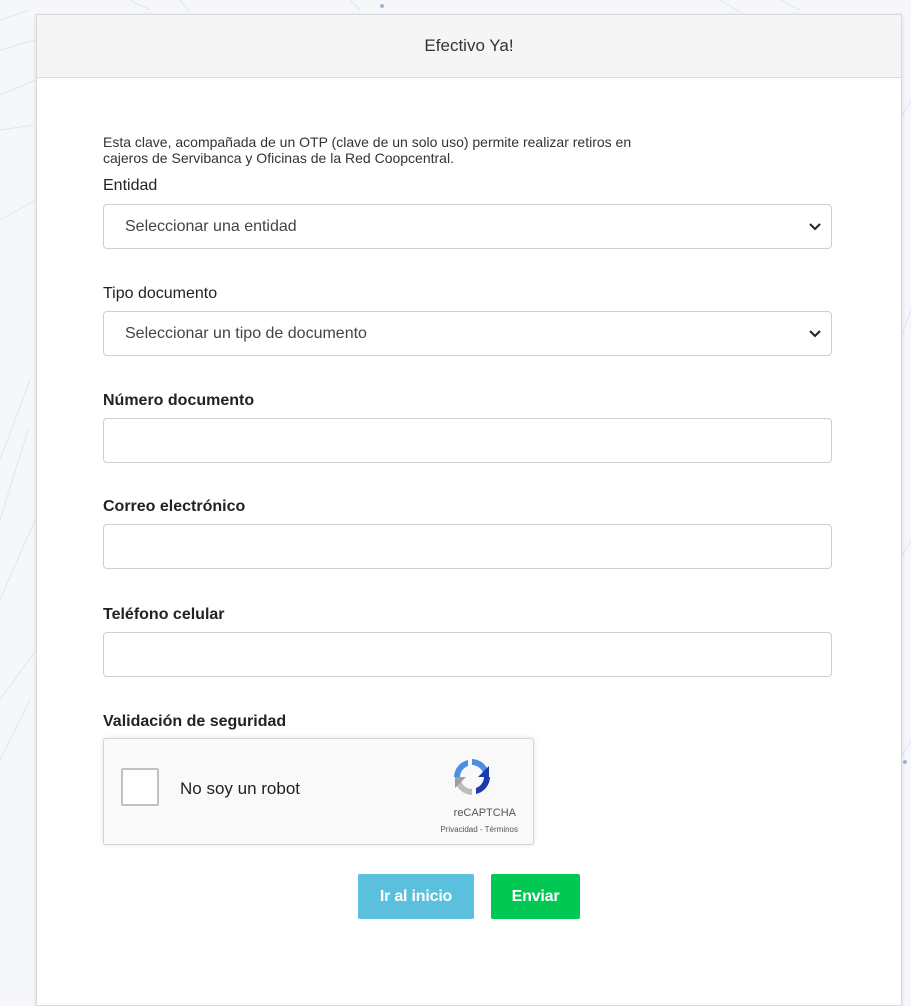 The width and height of the screenshot is (911, 1006). Describe the element at coordinates (416, 896) in the screenshot. I see `home-button: Ir al inicio` at that location.